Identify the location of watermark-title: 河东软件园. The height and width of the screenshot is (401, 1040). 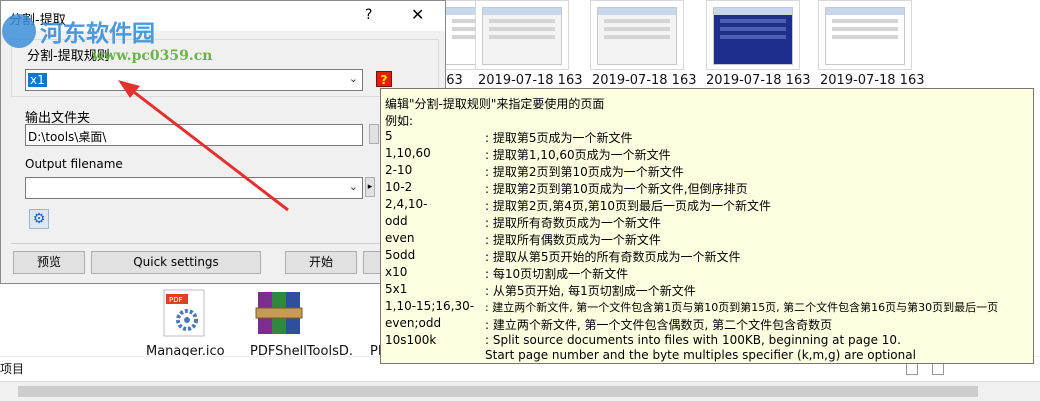
(97, 33).